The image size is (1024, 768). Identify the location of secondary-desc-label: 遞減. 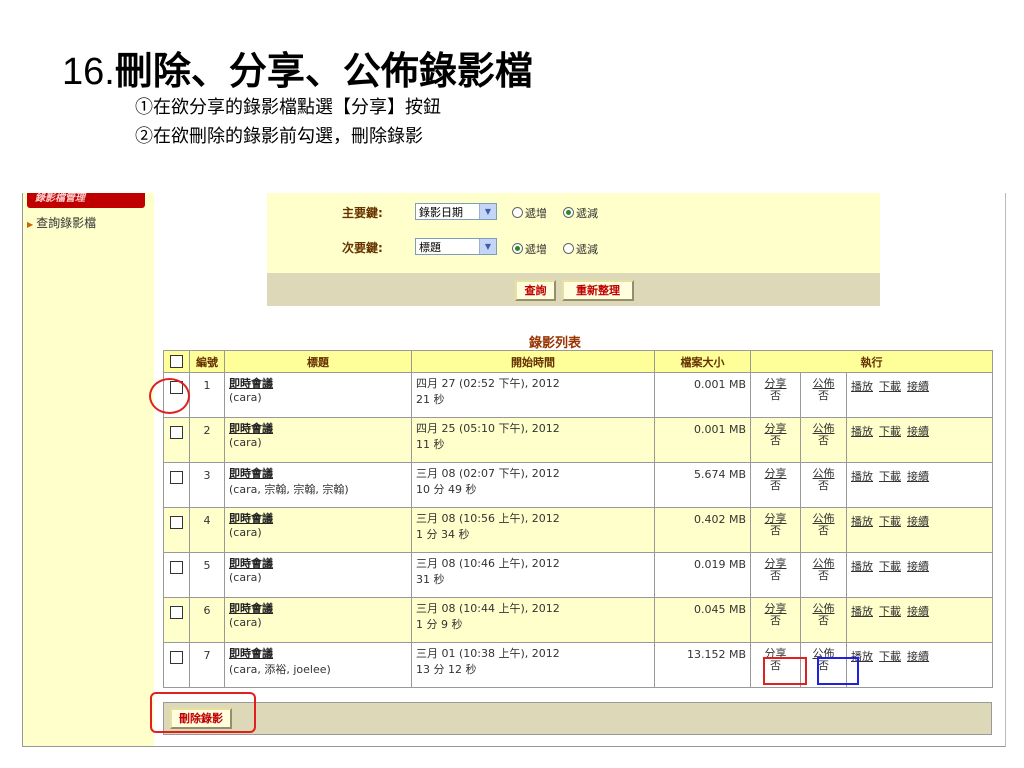
(587, 249).